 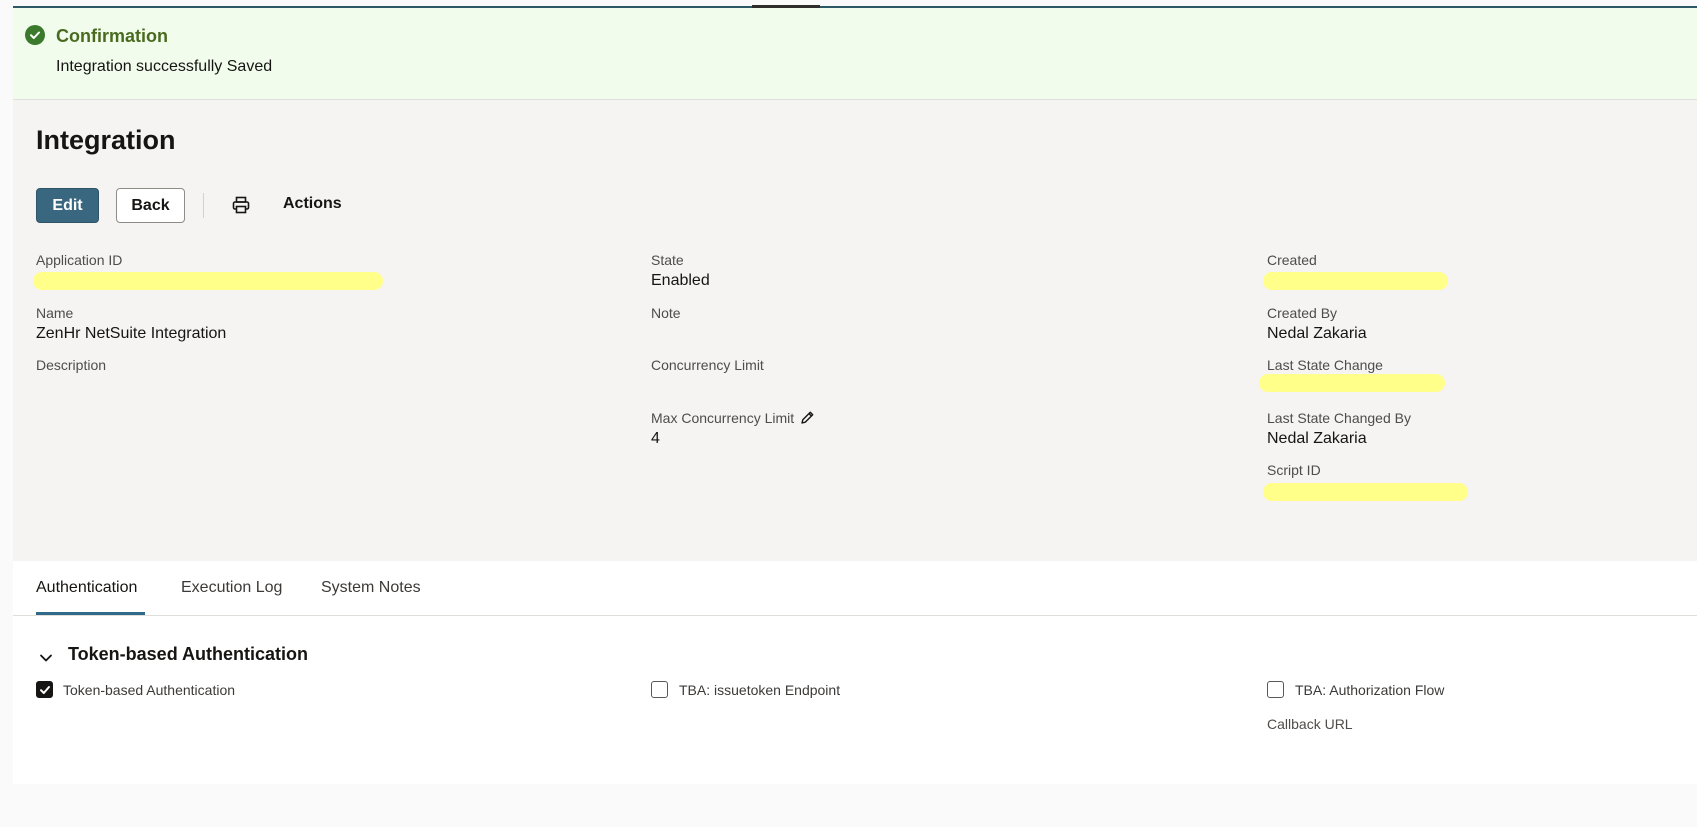 I want to click on section-title: Token-based Authentication, so click(x=188, y=654).